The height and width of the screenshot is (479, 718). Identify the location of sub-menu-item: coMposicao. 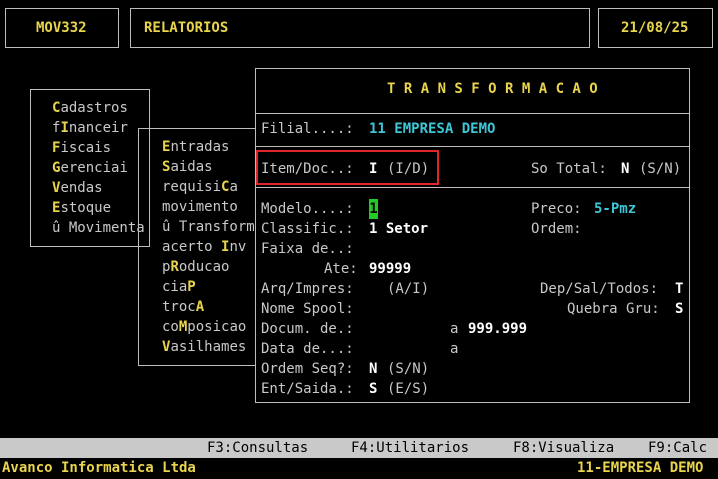
(208, 327).